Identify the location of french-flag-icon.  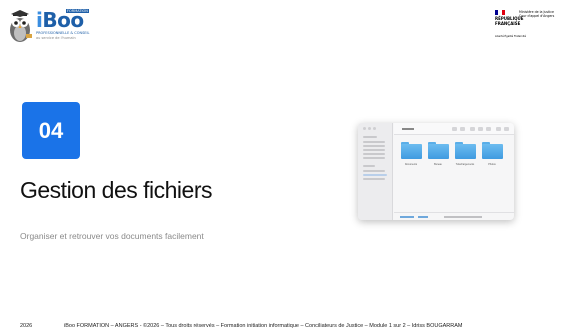
(500, 12).